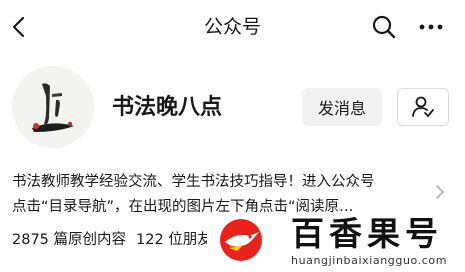 Image resolution: width=465 pixels, height=272 pixels. Describe the element at coordinates (167, 107) in the screenshot. I see `account-name: 书法晚八点` at that location.